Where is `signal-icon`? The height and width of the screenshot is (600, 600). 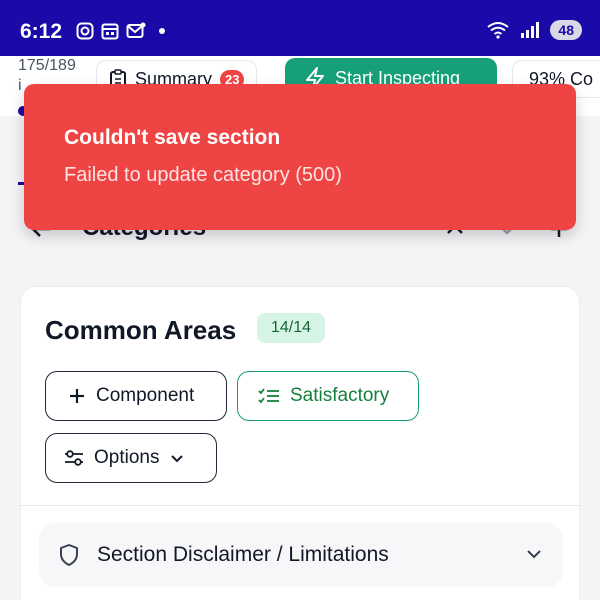
signal-icon is located at coordinates (530, 30).